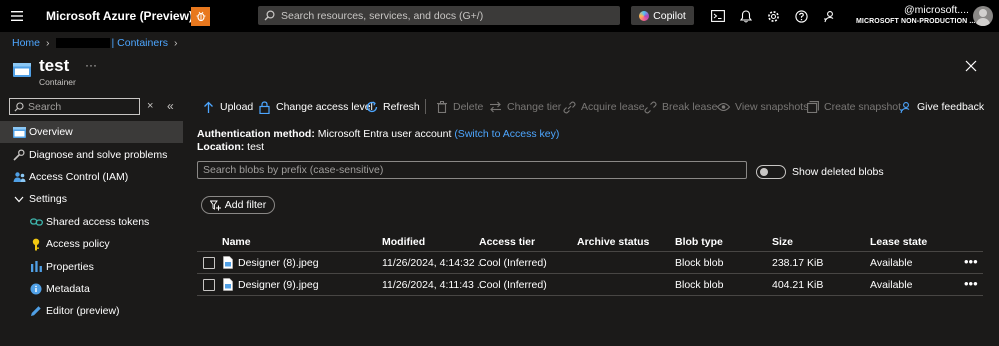  I want to click on page-title: test, so click(54, 65).